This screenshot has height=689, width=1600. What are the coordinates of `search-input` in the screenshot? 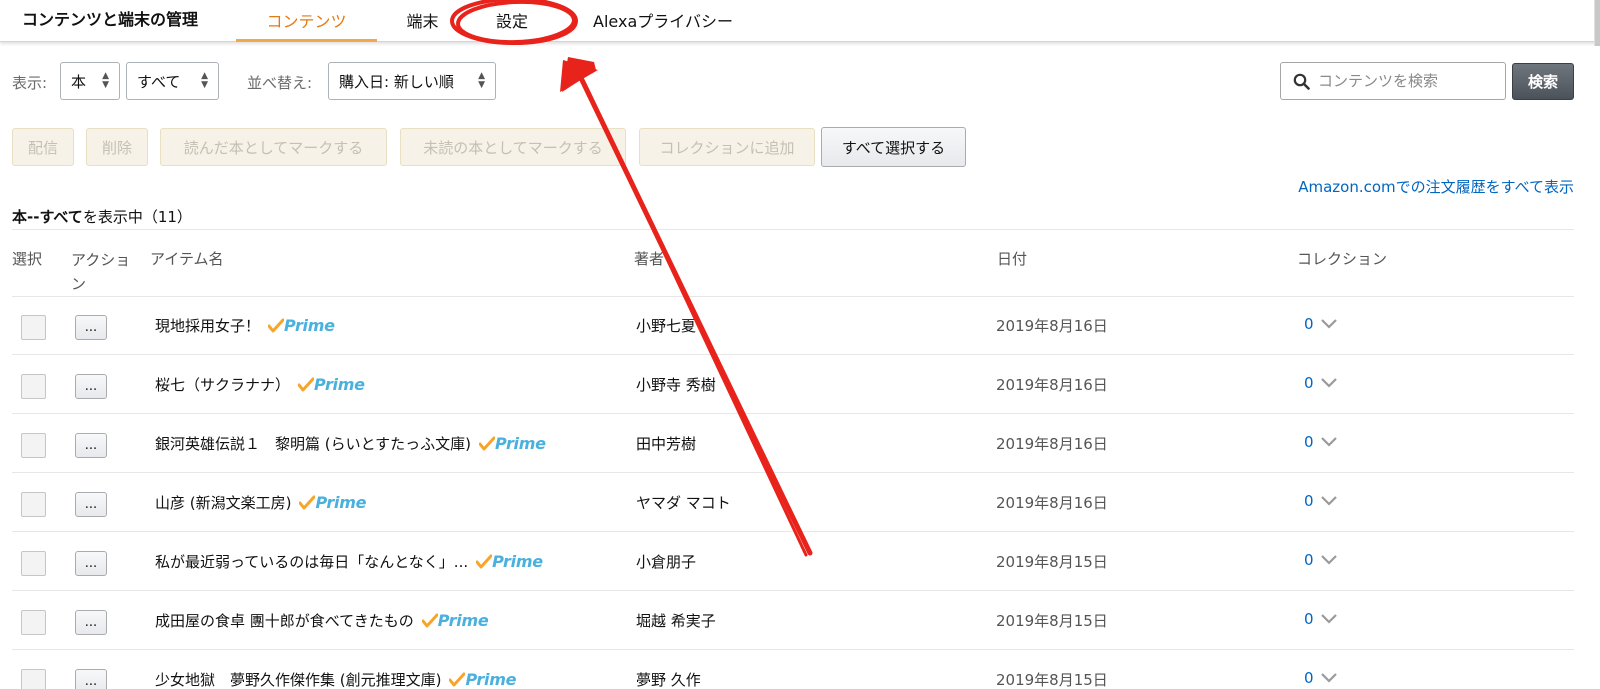 It's located at (1408, 81).